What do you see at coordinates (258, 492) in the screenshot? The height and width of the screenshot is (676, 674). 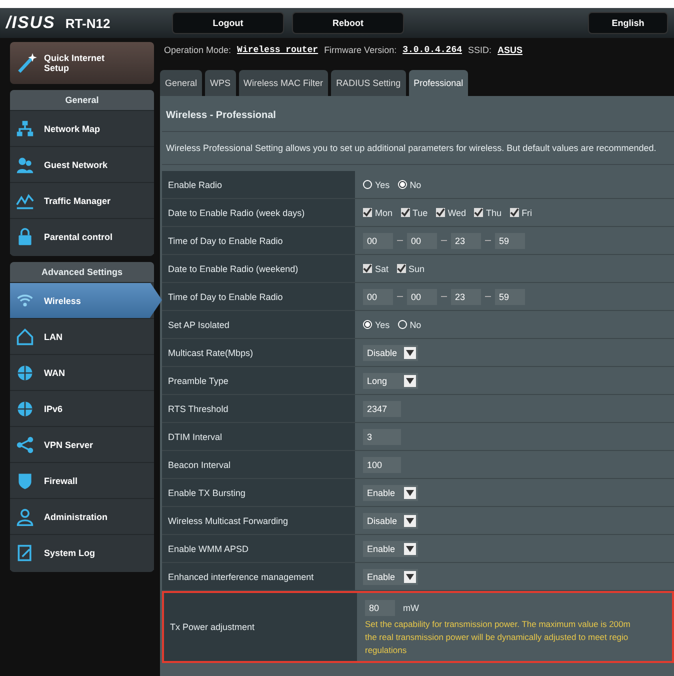 I see `setting-label: Enable TX Bursting` at bounding box center [258, 492].